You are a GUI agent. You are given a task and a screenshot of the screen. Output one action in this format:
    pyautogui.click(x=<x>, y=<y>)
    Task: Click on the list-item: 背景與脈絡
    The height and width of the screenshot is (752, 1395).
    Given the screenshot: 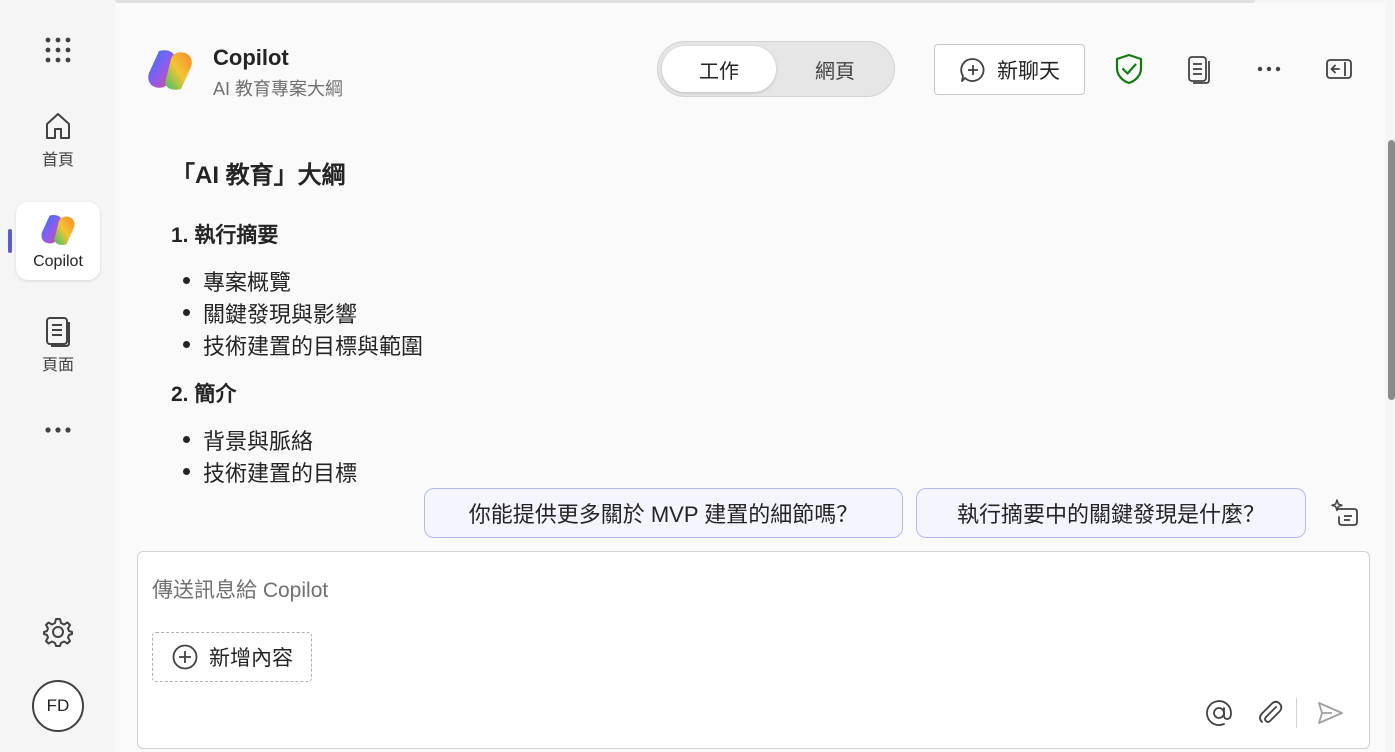 What is the action you would take?
    pyautogui.click(x=248, y=440)
    